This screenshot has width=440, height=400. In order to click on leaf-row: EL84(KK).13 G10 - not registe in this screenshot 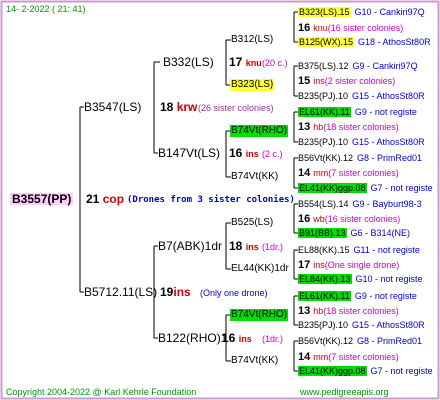, I will do `click(360, 279)`.